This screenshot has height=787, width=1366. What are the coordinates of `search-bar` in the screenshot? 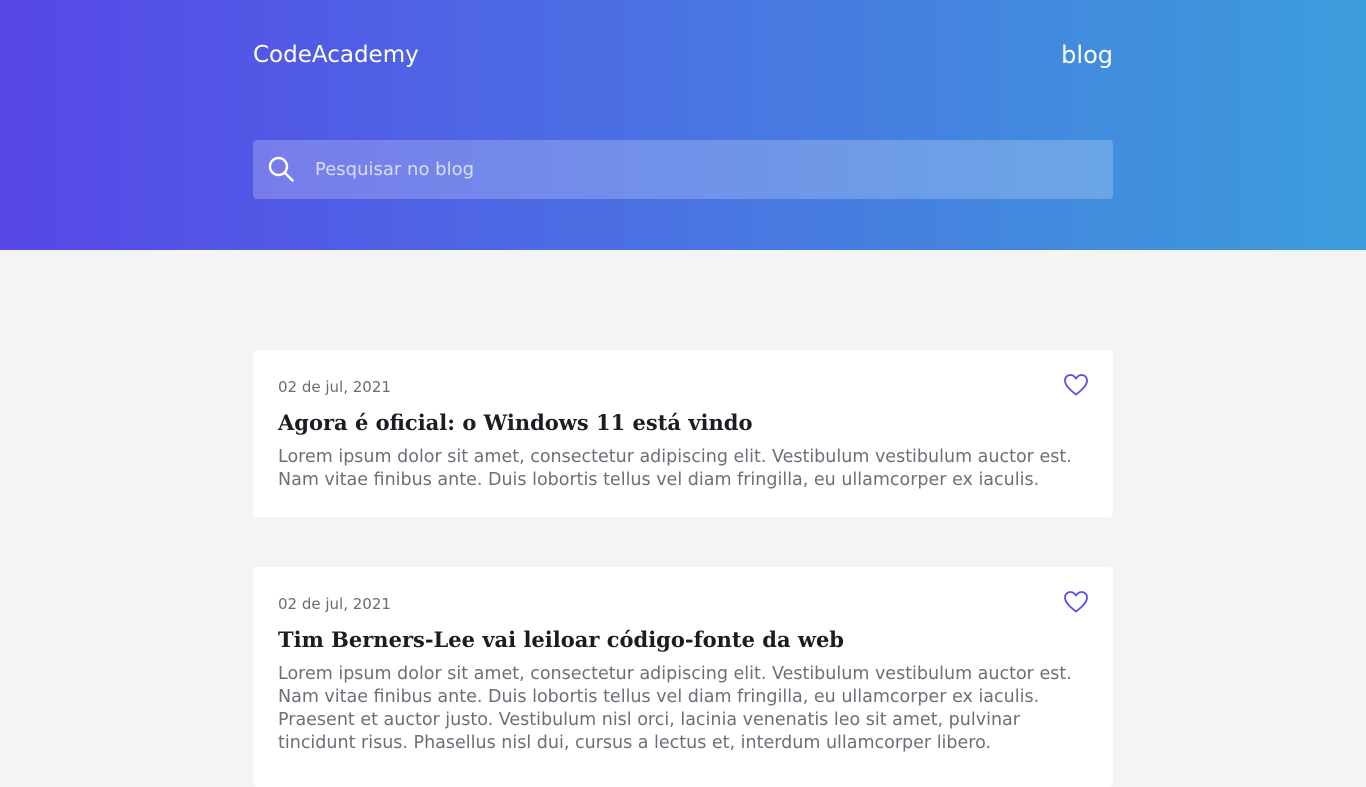 It's located at (683, 169).